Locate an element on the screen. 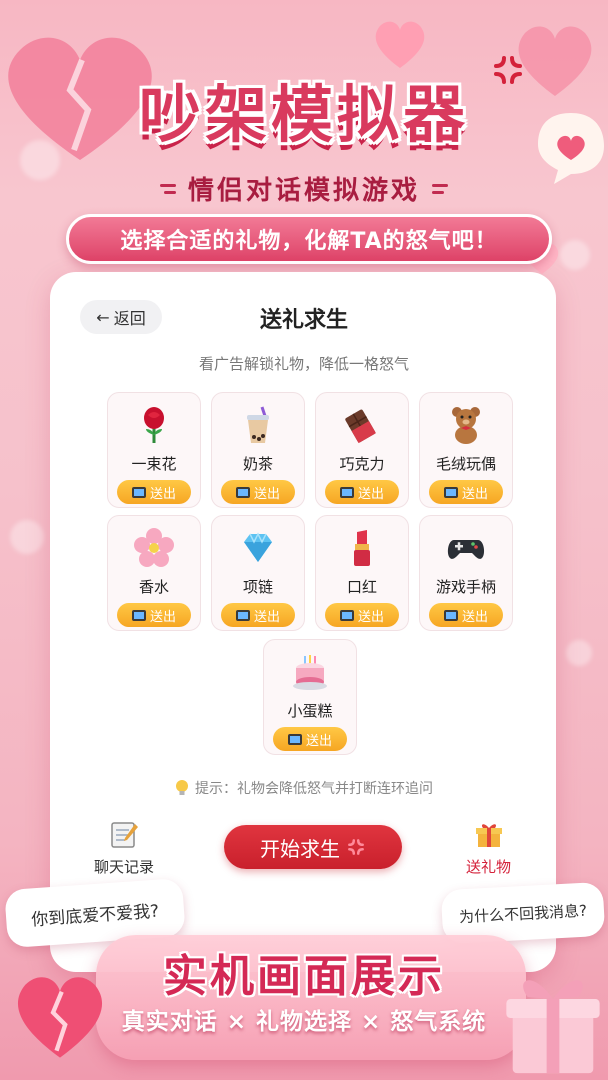  start-survival-button: 开始求生 is located at coordinates (313, 847).